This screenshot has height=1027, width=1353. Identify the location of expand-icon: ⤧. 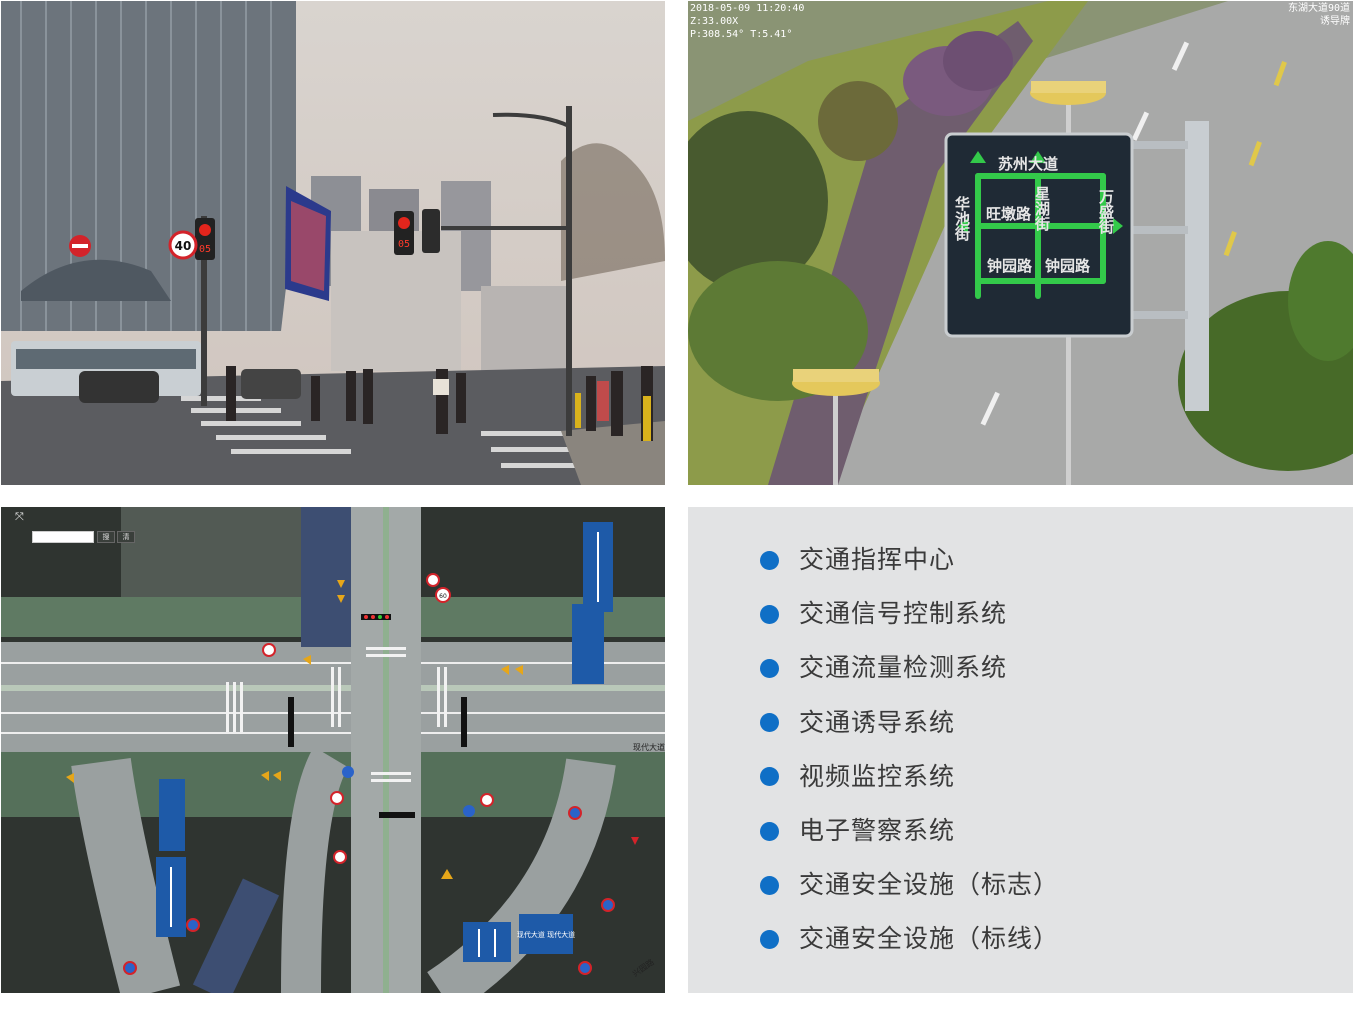
(21, 517).